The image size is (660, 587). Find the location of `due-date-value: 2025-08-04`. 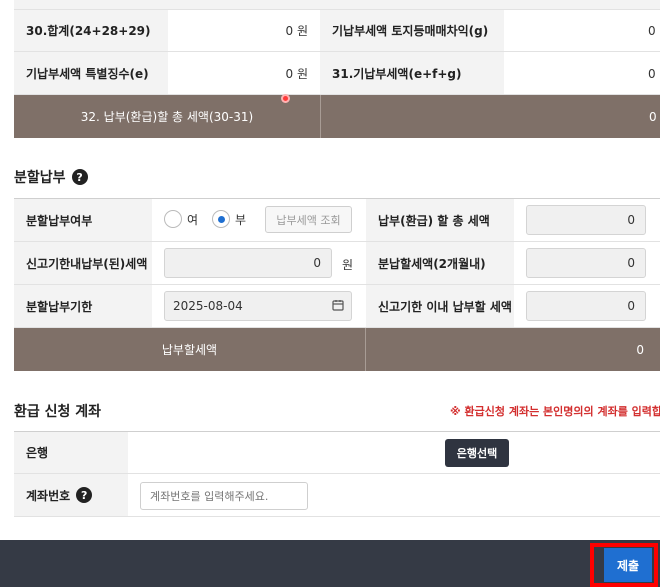

due-date-value: 2025-08-04 is located at coordinates (208, 306).